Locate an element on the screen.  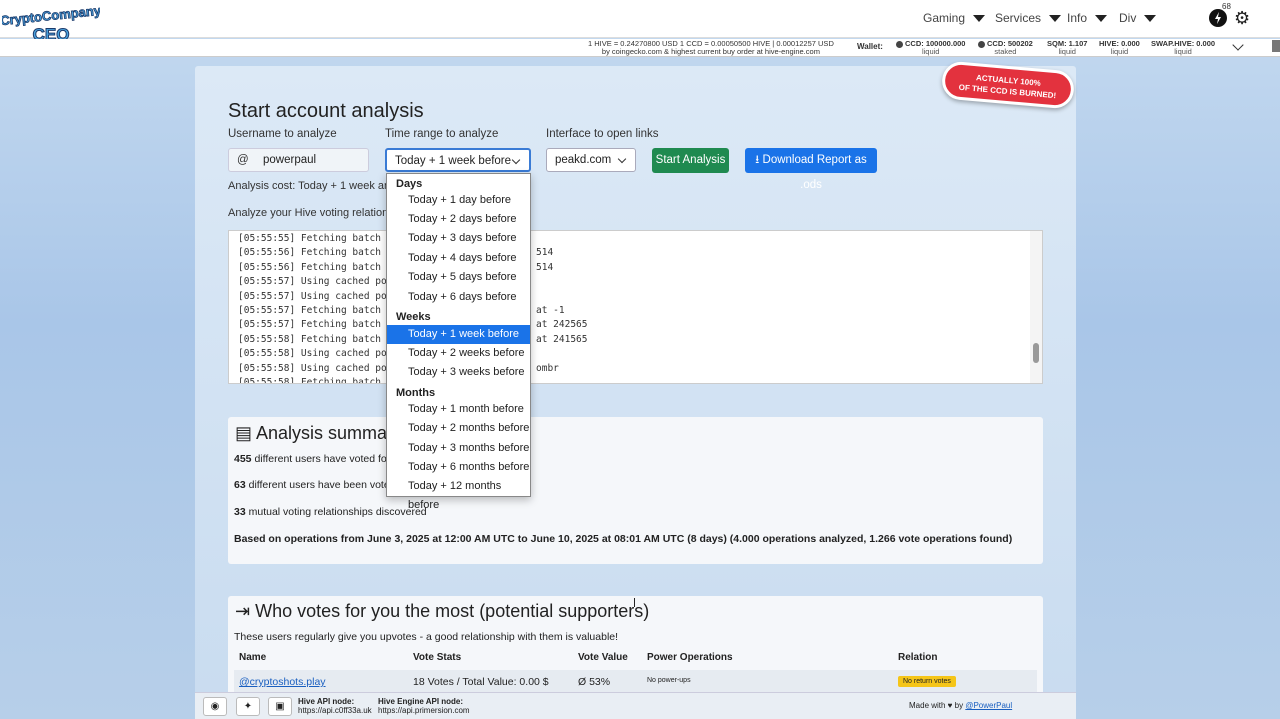
page-title: Start account analysis is located at coordinates (326, 111).